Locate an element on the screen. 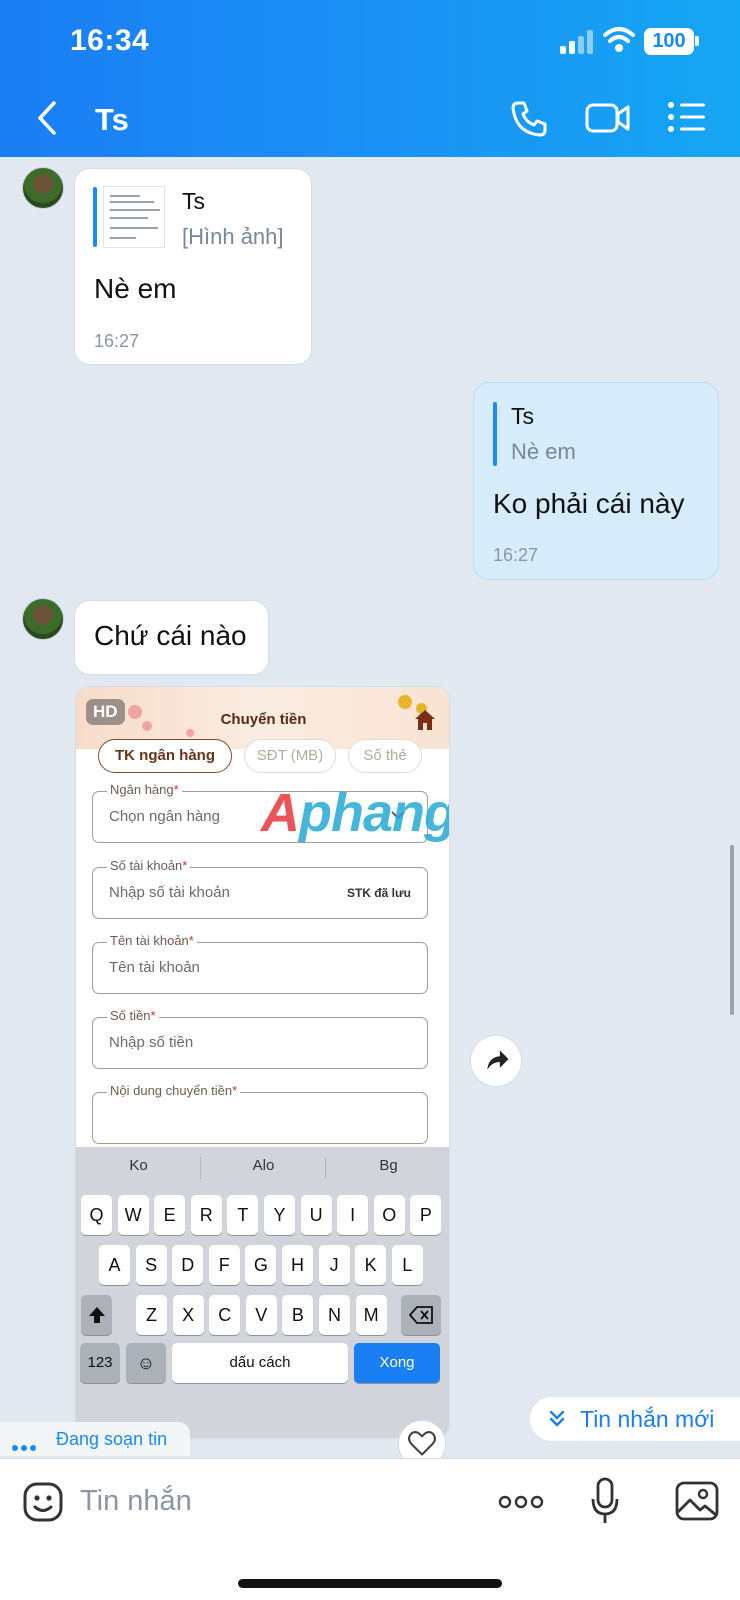 The width and height of the screenshot is (740, 1600). field-placeholder: Nhập số tài khoản is located at coordinates (169, 892).